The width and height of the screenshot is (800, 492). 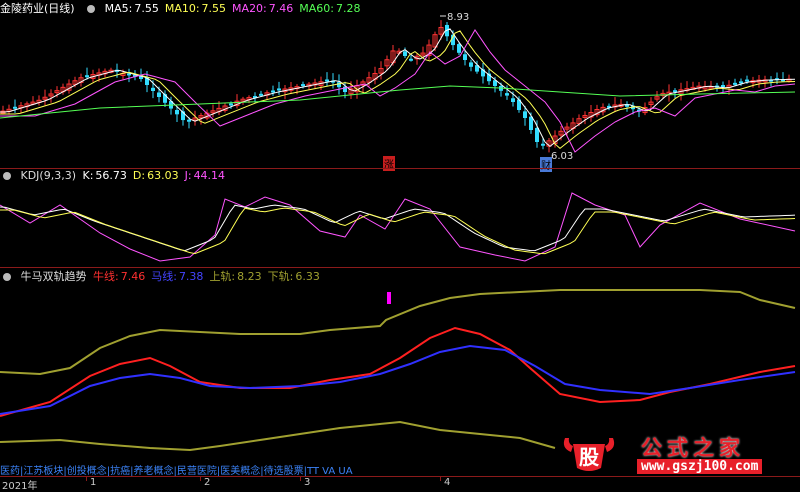 What do you see at coordinates (111, 175) in the screenshot?
I see `kdj-indicator-value: 56.73` at bounding box center [111, 175].